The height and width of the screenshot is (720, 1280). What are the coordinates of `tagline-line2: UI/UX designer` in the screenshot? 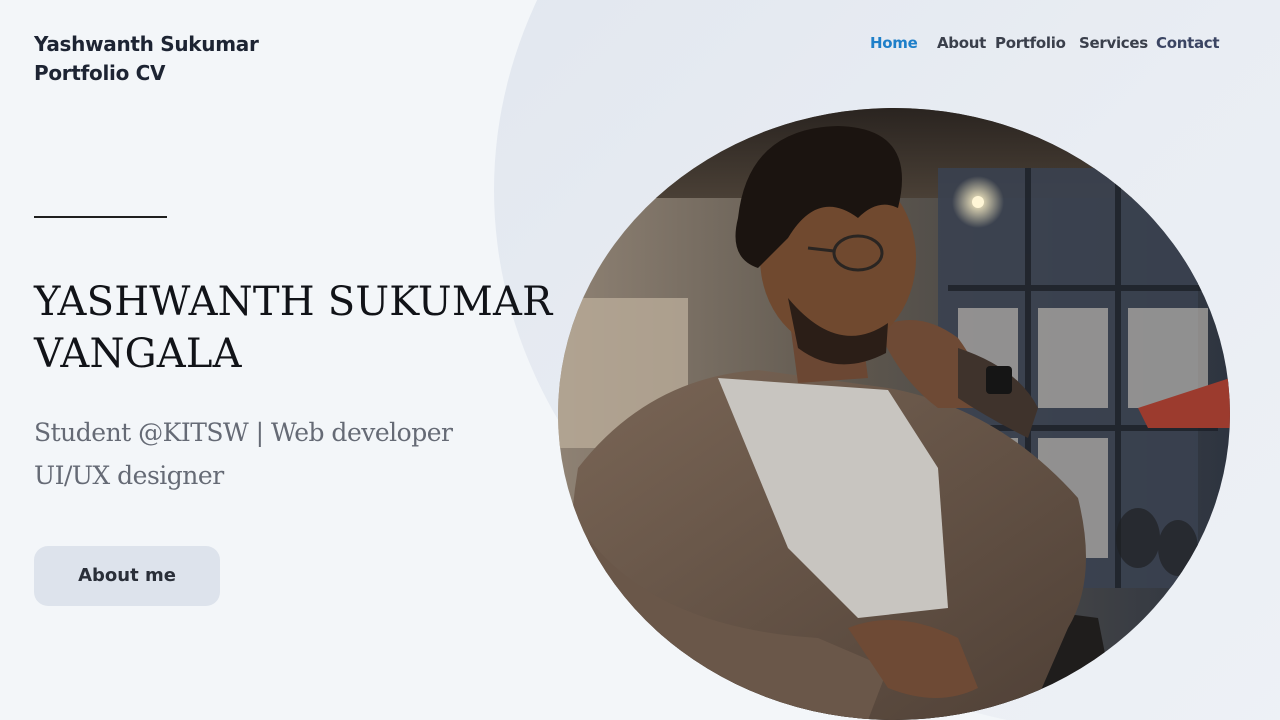 It's located at (129, 475).